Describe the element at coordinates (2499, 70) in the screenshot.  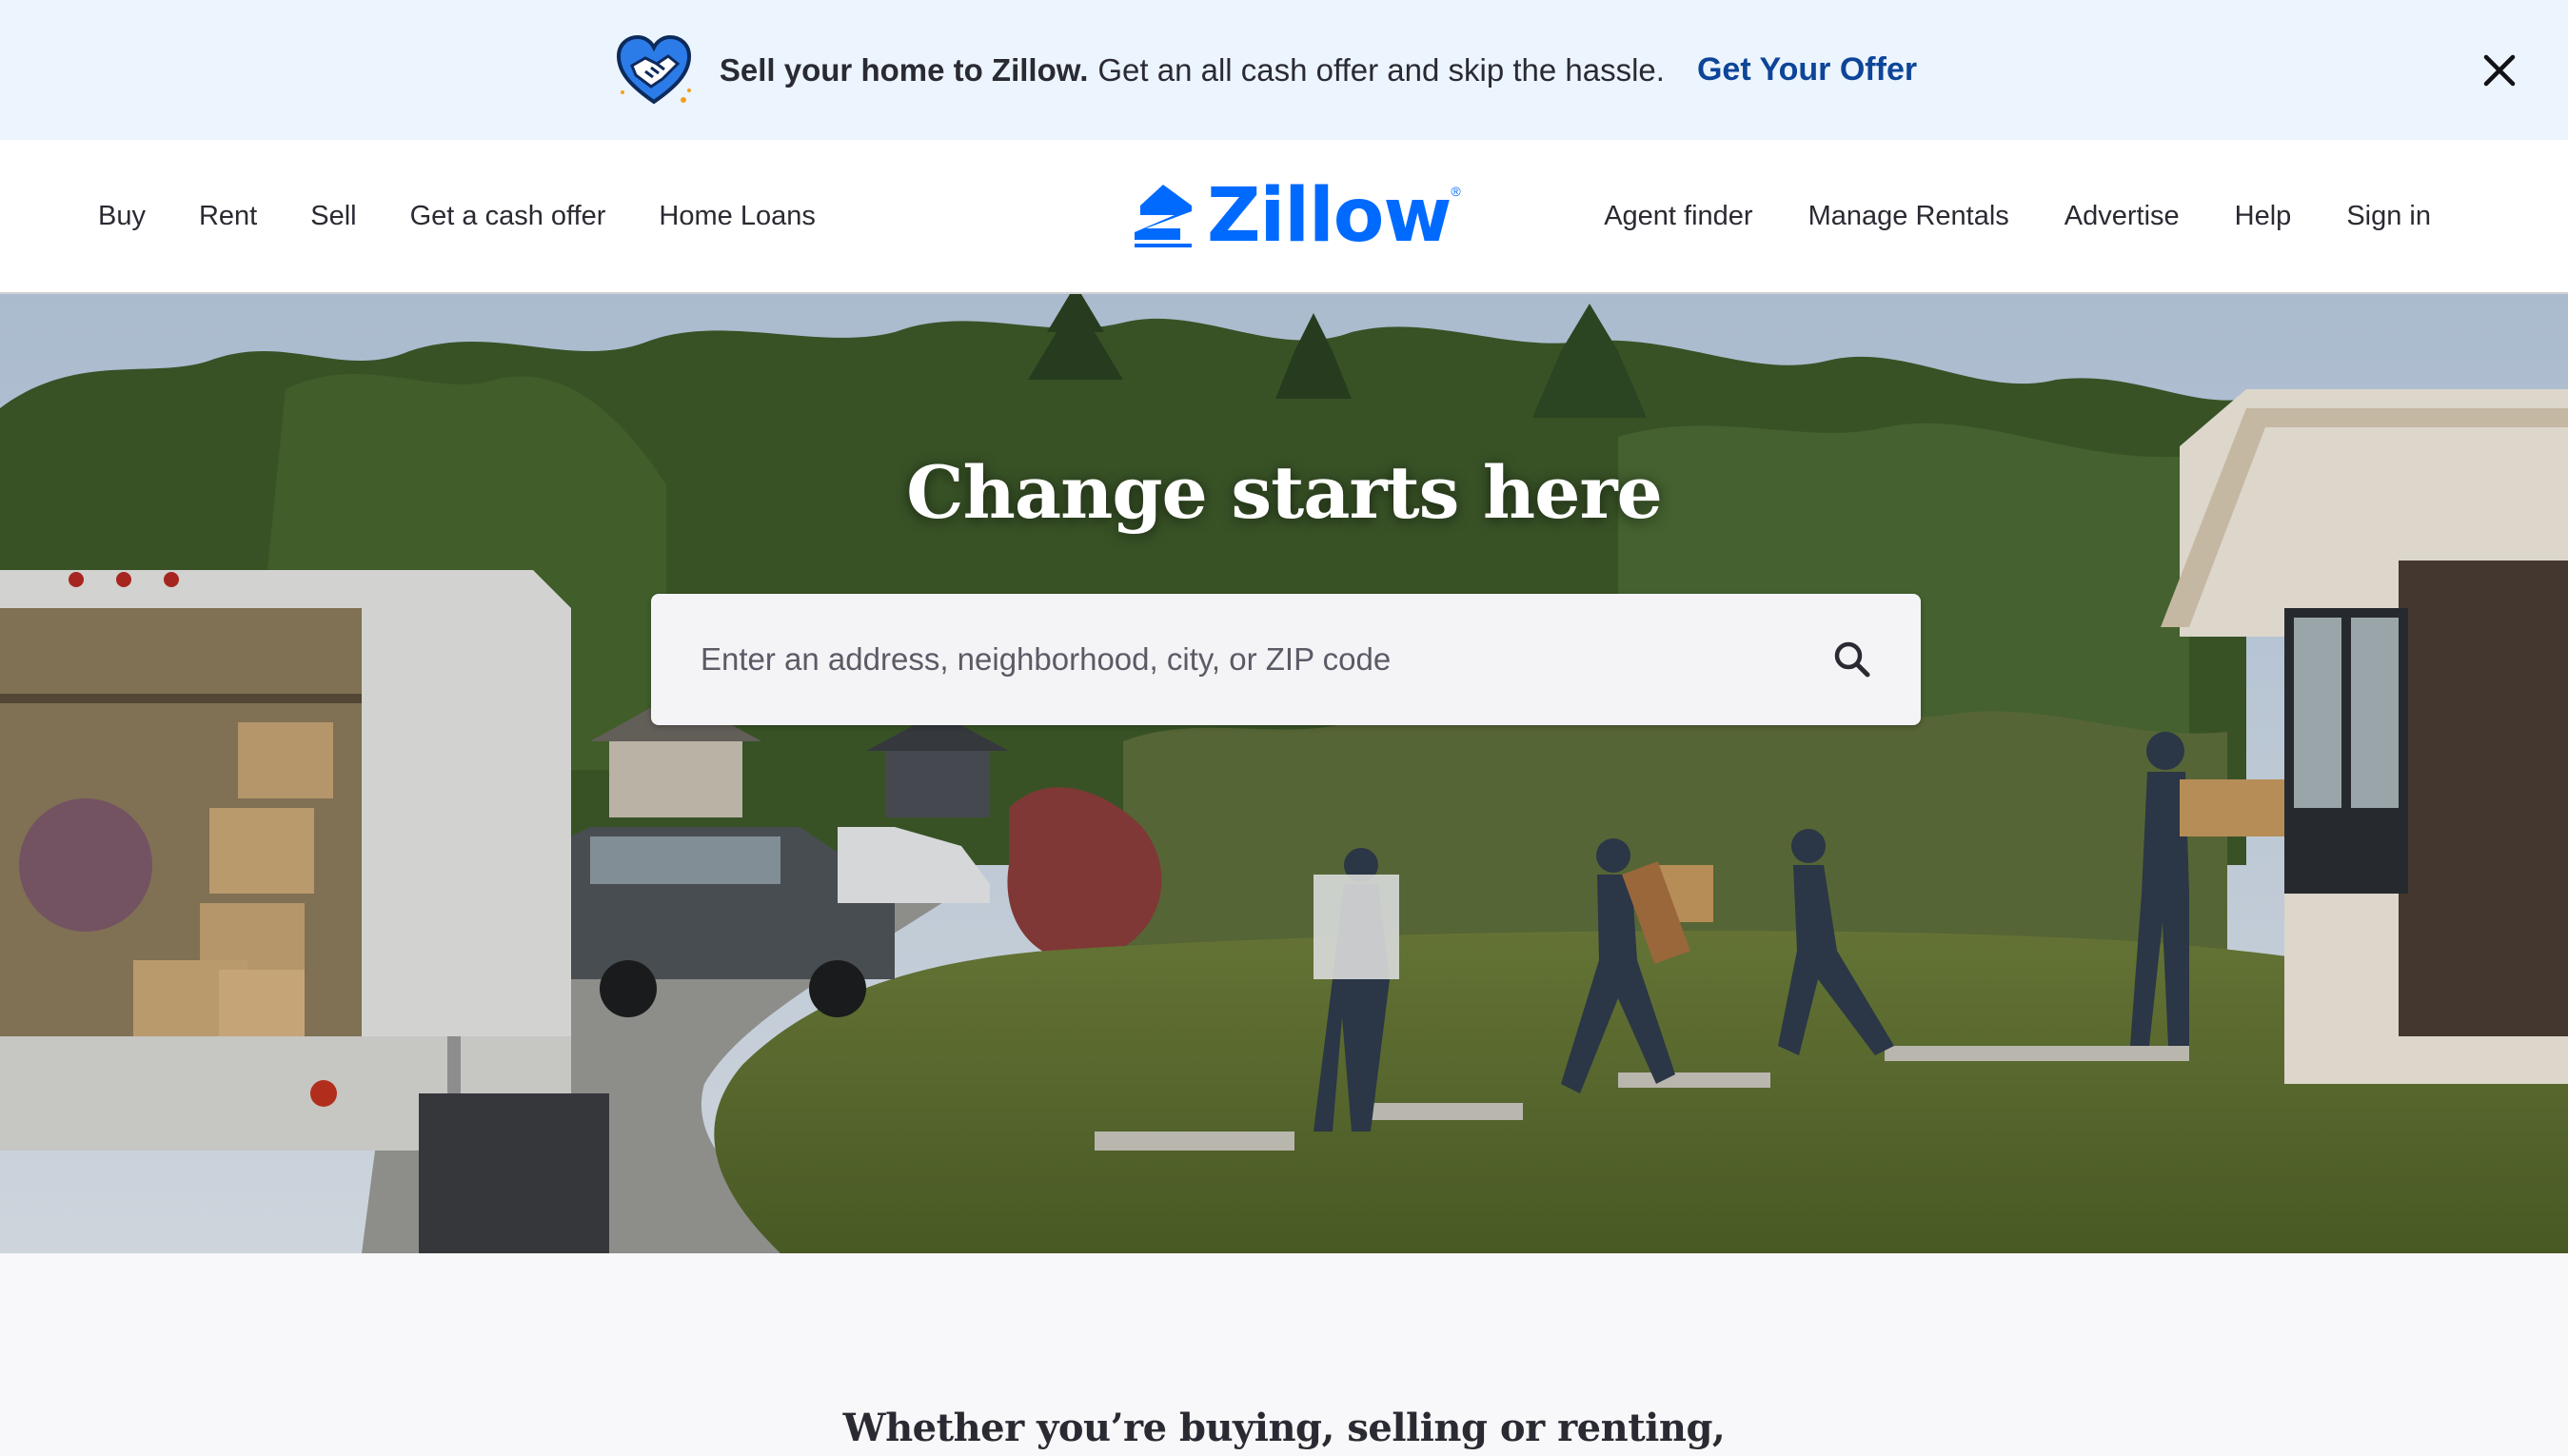
I see `close-icon` at that location.